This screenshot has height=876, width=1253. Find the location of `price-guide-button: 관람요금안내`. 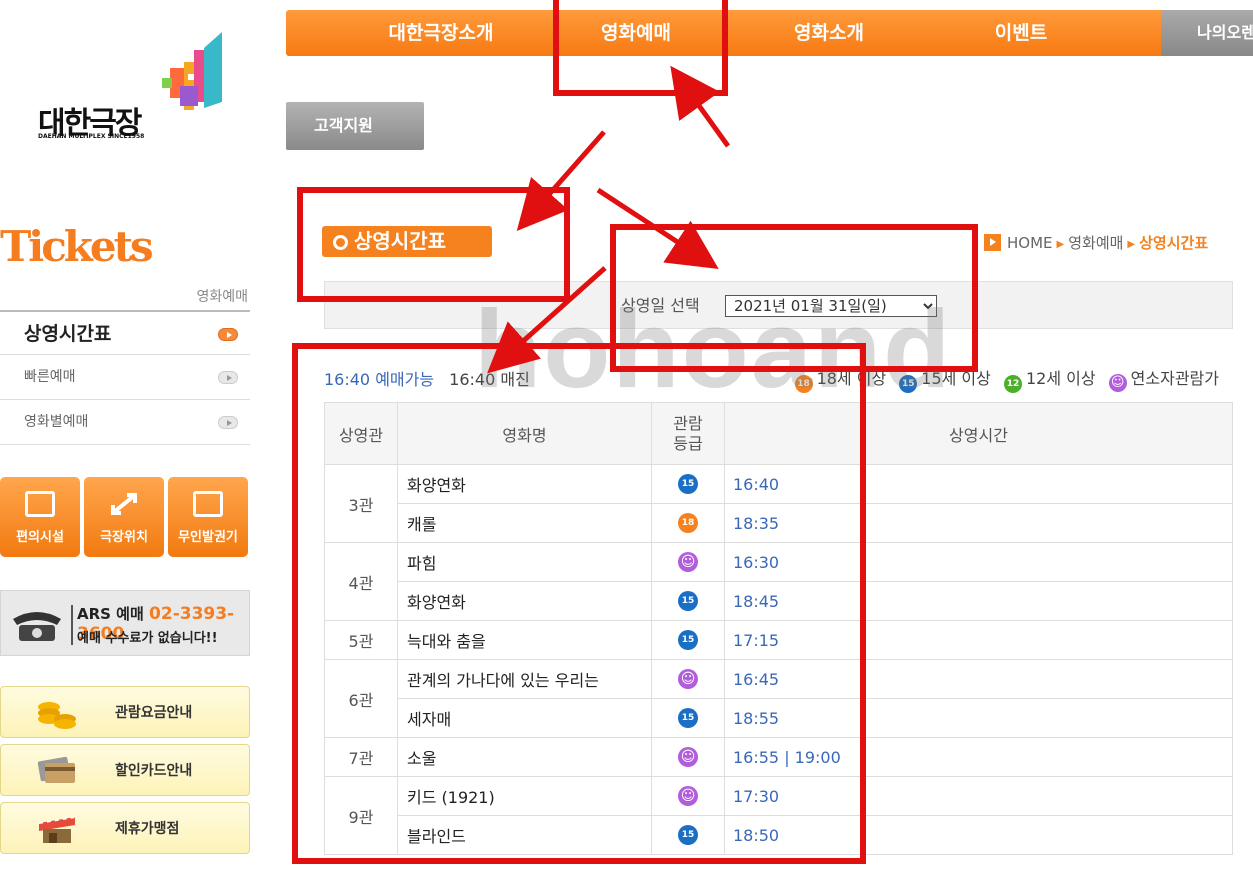

price-guide-button: 관람요금안내 is located at coordinates (125, 712).